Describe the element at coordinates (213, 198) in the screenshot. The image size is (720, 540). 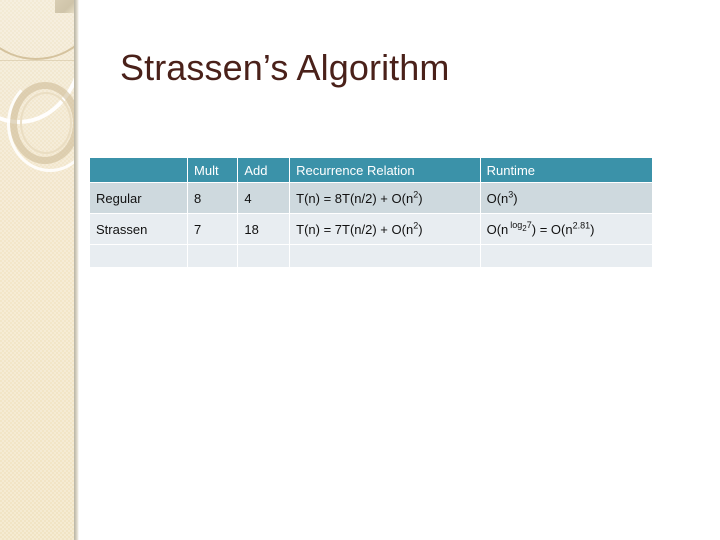
I see `cell-regular-mult: 8` at that location.